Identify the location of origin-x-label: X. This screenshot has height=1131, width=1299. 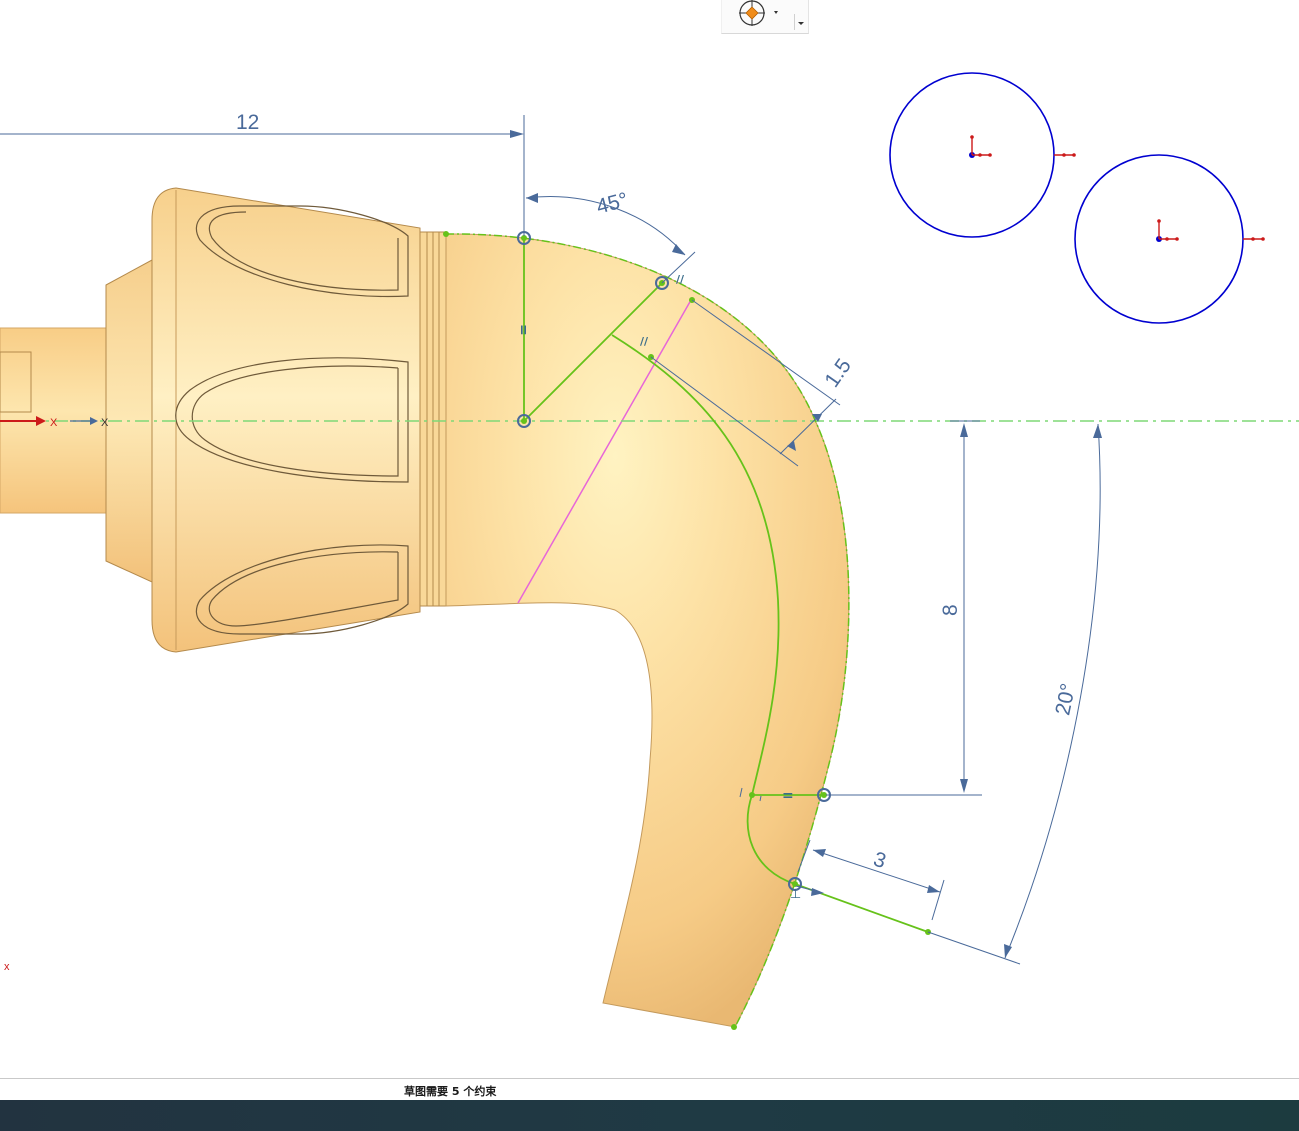
(105, 423).